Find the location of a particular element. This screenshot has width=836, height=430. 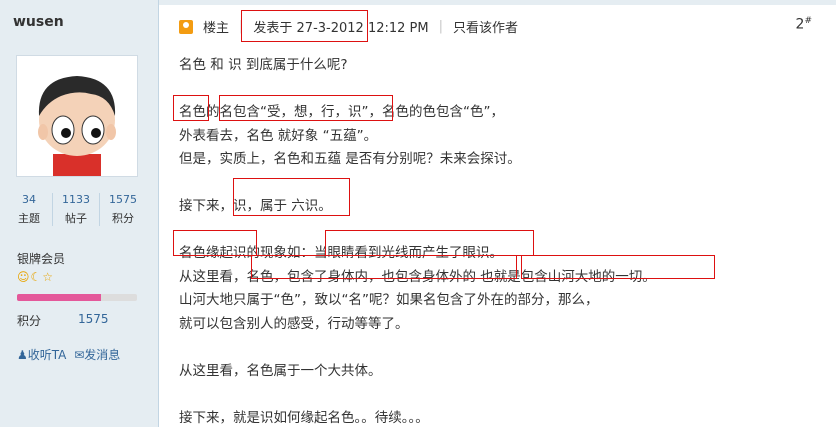

stat-value: 1575 is located at coordinates (123, 199).